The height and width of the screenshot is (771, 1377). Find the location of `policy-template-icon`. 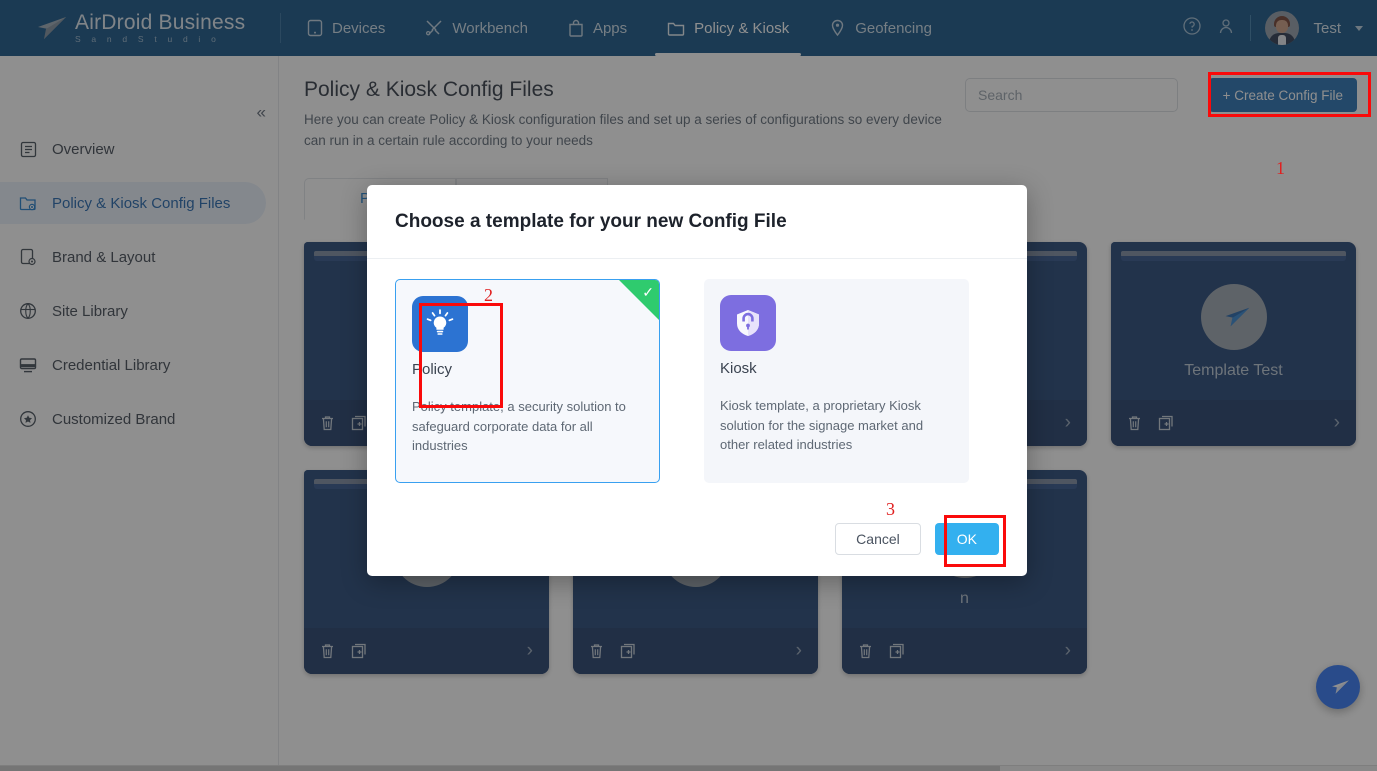

policy-template-icon is located at coordinates (440, 324).